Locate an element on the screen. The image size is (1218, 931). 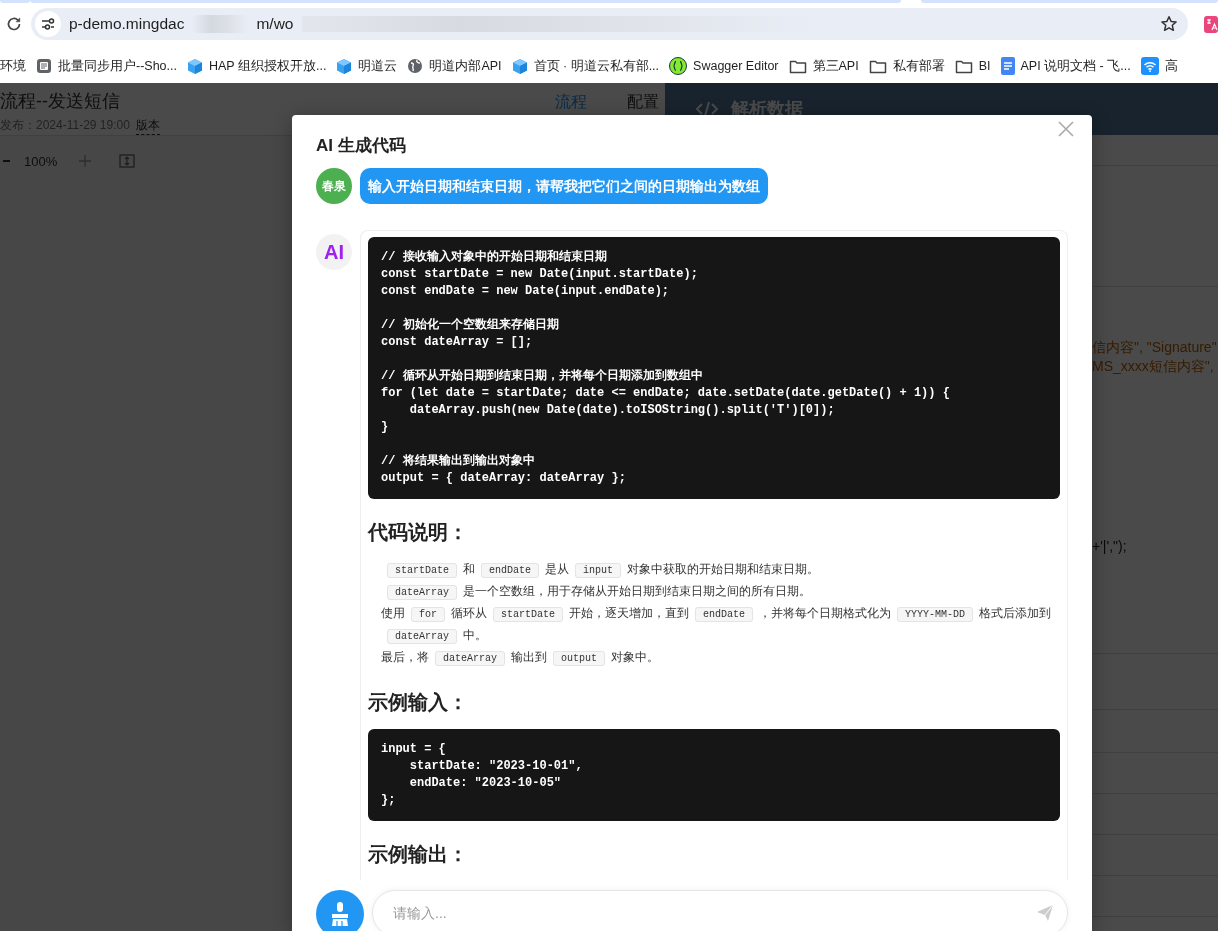
inline-code: YYYY-MM-DD is located at coordinates (935, 614).